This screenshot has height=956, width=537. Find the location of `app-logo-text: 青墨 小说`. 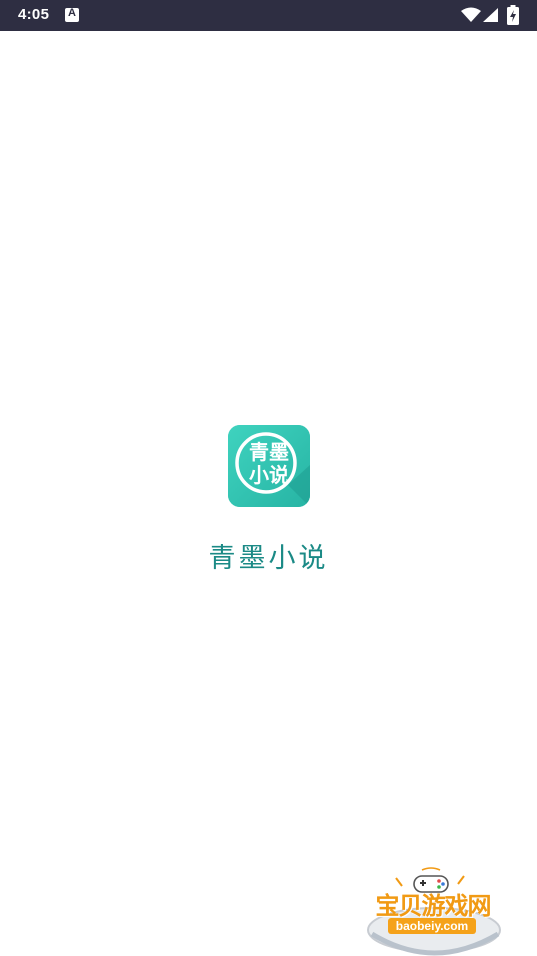

app-logo-text: 青墨 小说 is located at coordinates (269, 464).